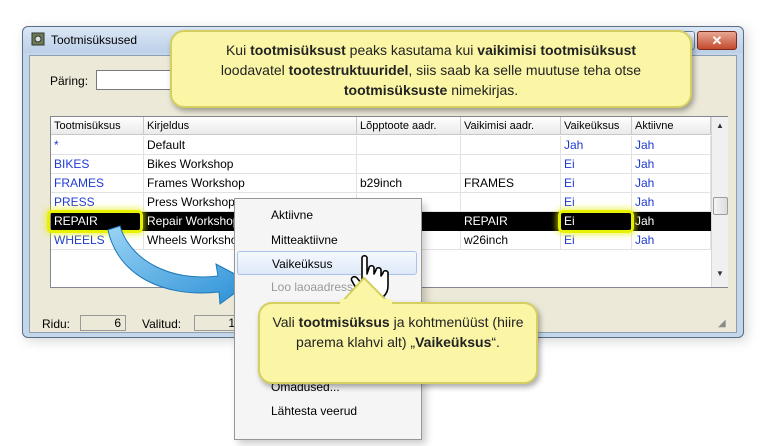 The image size is (774, 446). Describe the element at coordinates (411, 50) in the screenshot. I see `callout-top-text-2: peaks kasutama kui` at that location.